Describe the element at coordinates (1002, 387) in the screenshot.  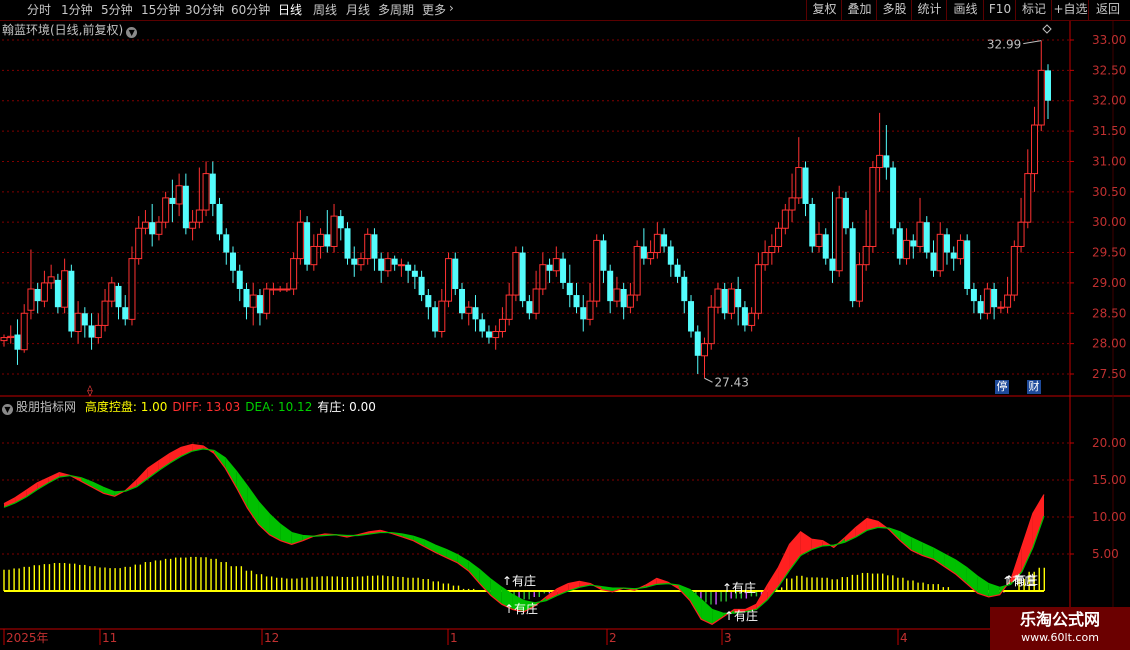
I see `suspend-tag: 停` at that location.